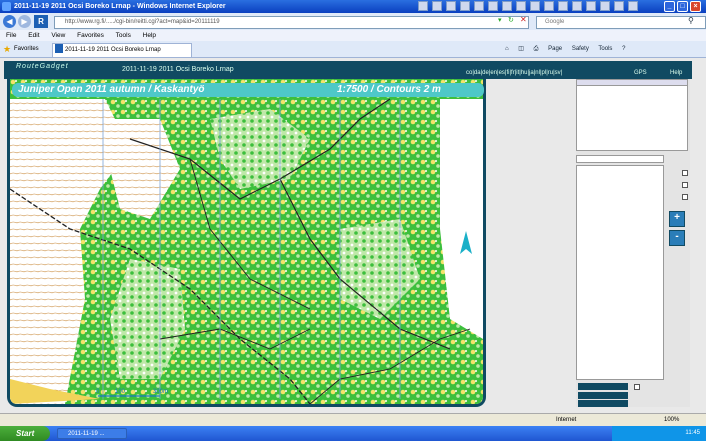  Describe the element at coordinates (695, 6) in the screenshot. I see `close-button: ×` at that location.